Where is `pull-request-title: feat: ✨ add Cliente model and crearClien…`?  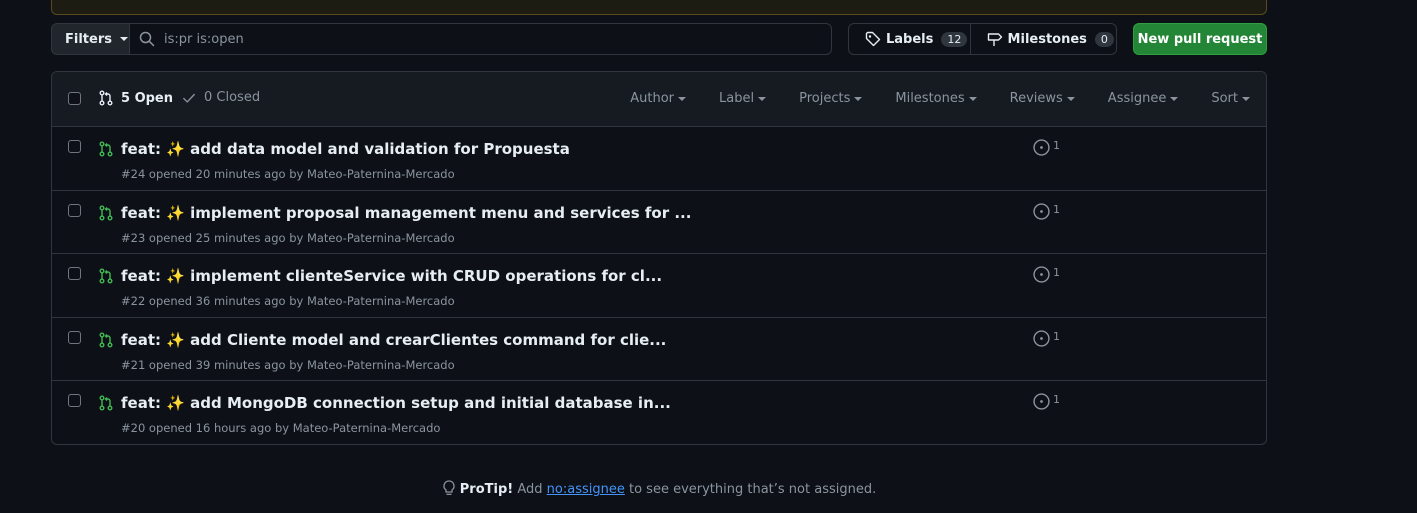 pull-request-title: feat: ✨ add Cliente model and crearClien… is located at coordinates (393, 340).